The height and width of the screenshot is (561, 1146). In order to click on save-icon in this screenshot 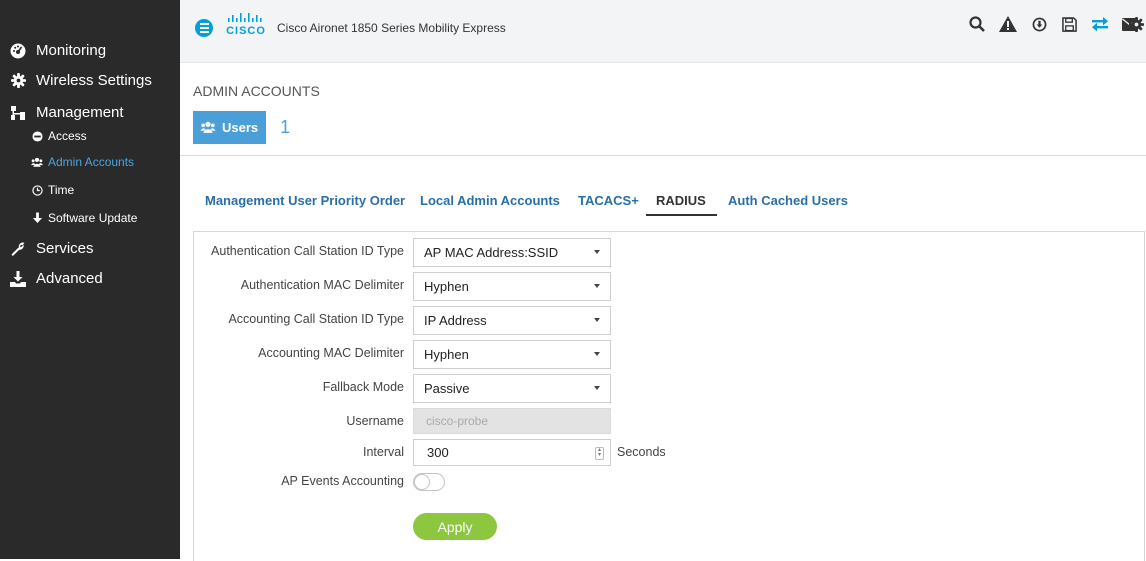, I will do `click(1069, 24)`.